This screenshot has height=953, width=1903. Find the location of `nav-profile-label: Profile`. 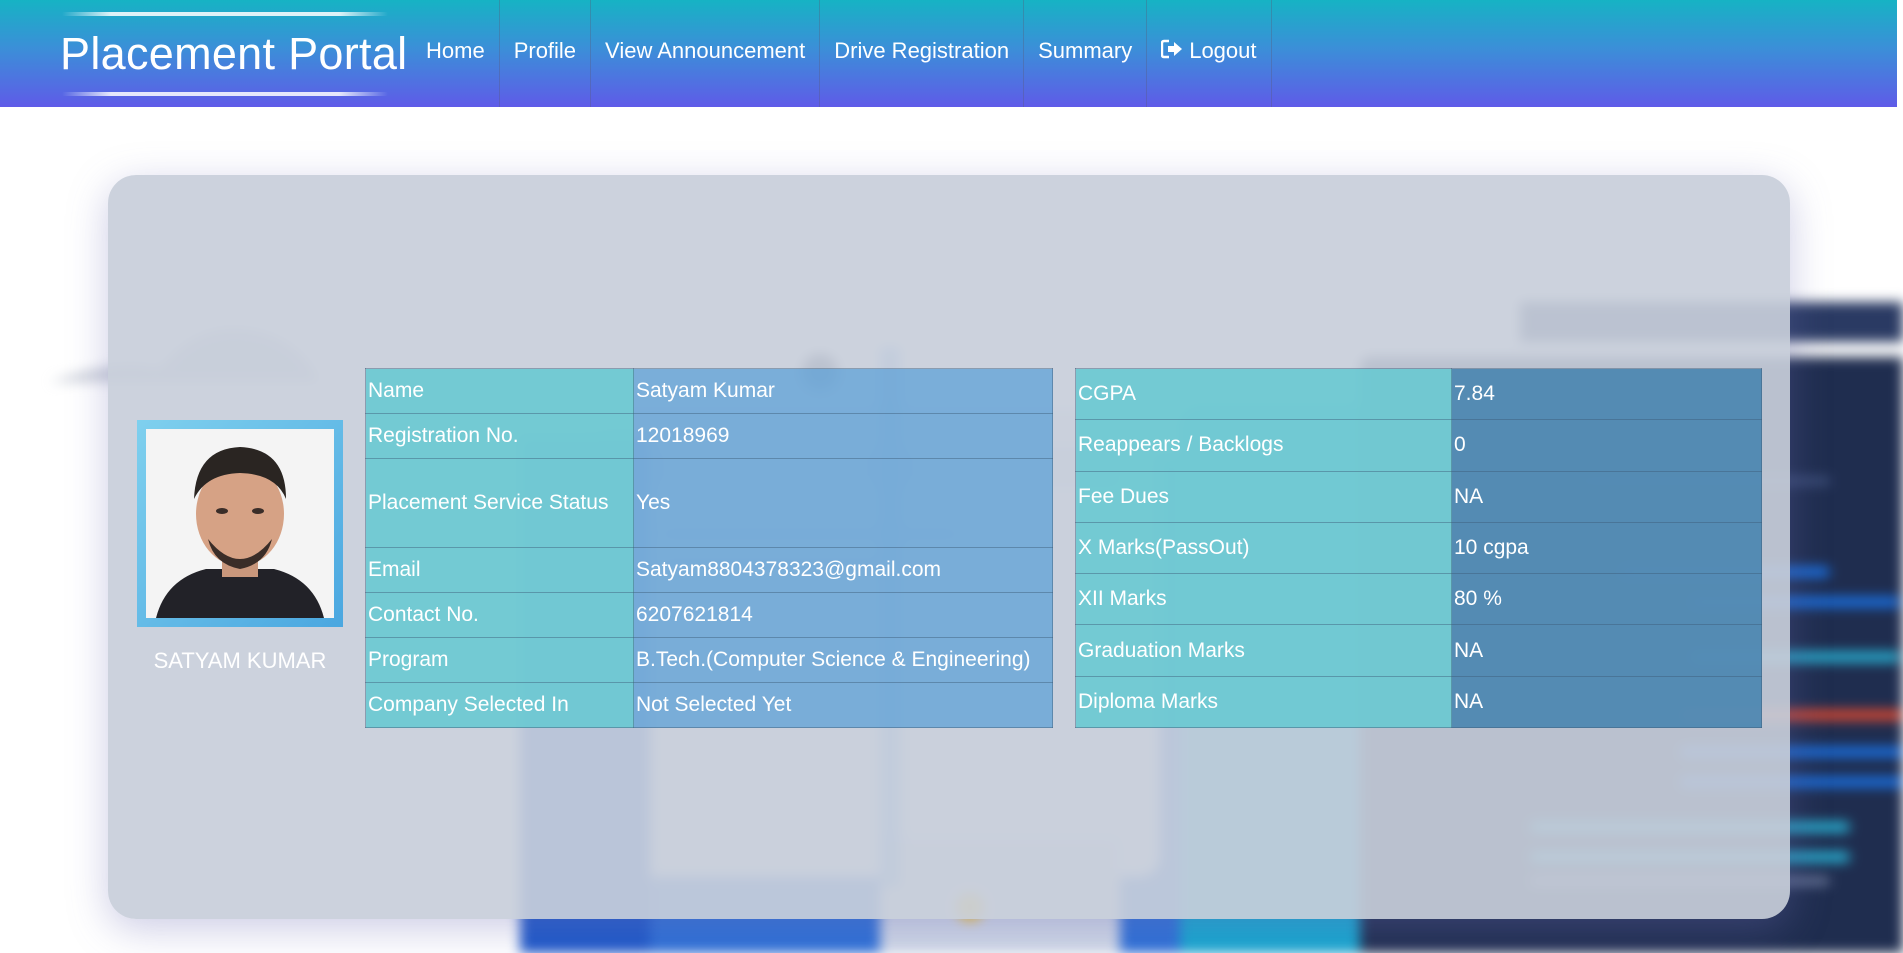

nav-profile-label: Profile is located at coordinates (545, 50).